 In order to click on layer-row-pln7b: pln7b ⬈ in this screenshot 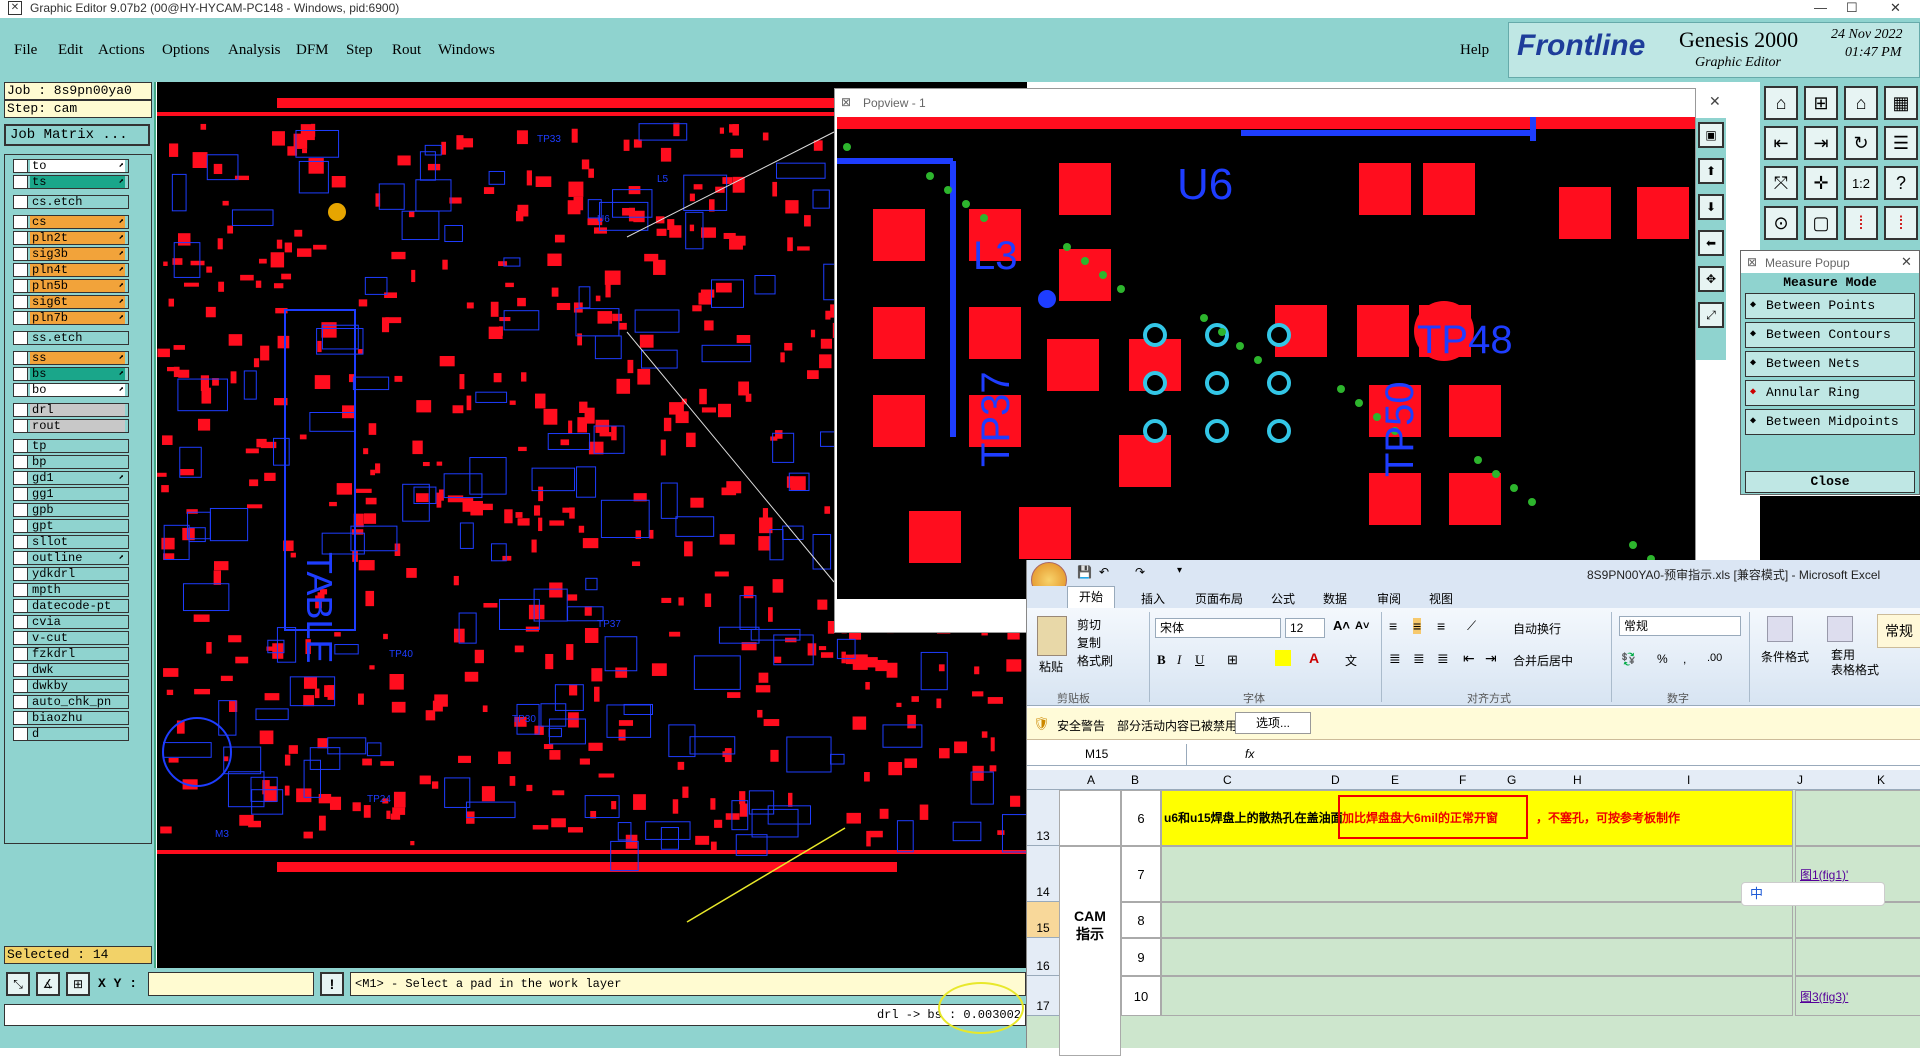, I will do `click(71, 318)`.